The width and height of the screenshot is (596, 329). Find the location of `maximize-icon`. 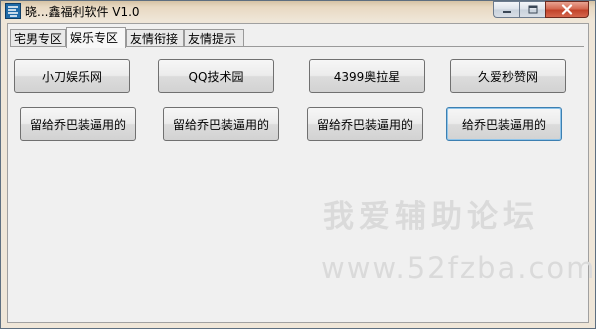

maximize-icon is located at coordinates (532, 9).